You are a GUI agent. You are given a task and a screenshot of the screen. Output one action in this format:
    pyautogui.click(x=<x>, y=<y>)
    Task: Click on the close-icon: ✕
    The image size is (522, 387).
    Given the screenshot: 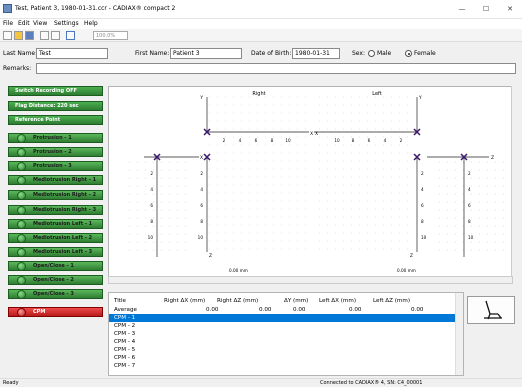 What is the action you would take?
    pyautogui.click(x=510, y=9)
    